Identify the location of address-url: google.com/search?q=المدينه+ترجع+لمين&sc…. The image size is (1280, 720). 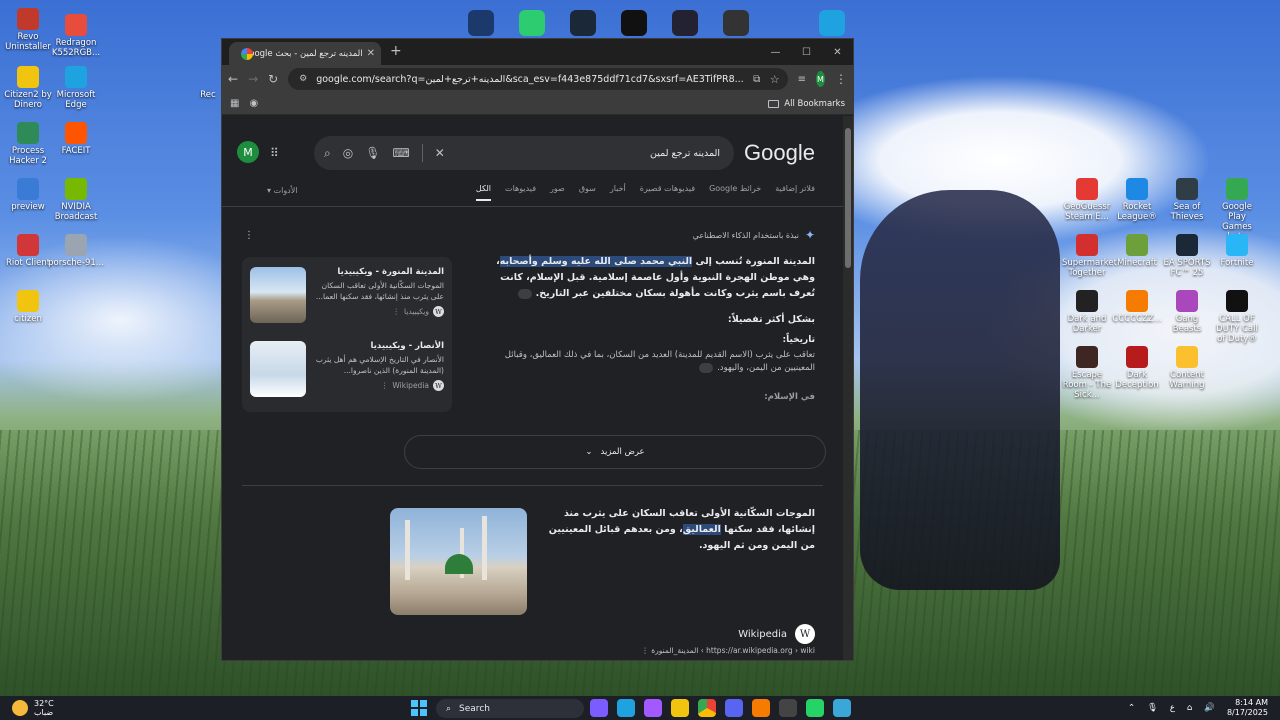
(530, 79).